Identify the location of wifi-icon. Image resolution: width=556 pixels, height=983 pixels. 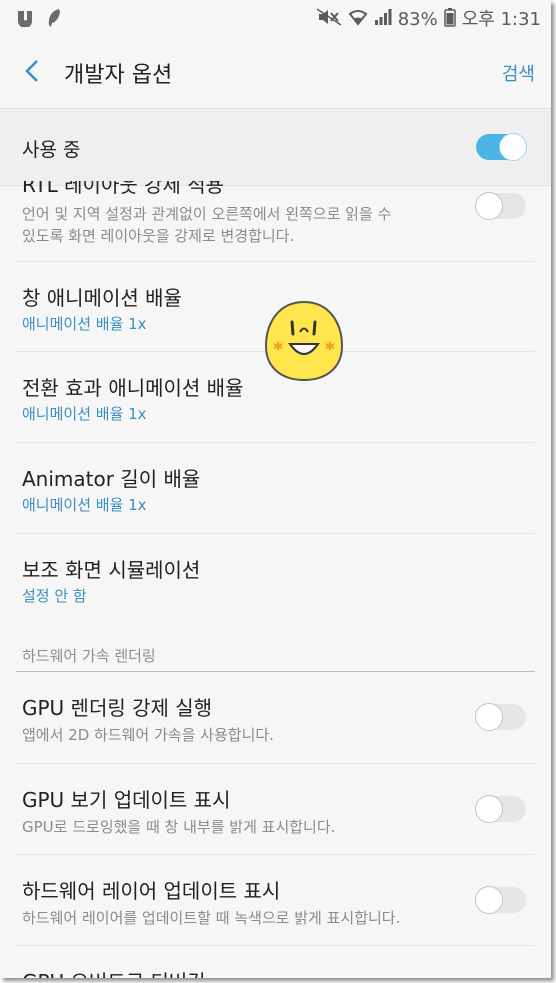
(358, 19).